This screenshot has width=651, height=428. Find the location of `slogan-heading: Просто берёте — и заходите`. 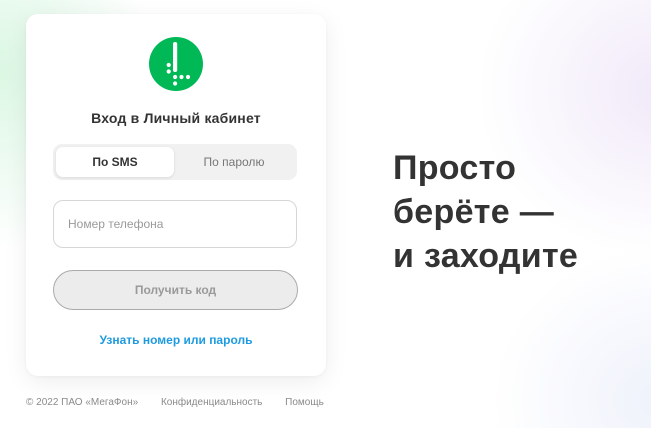

slogan-heading: Просто берёте — и заходите is located at coordinates (518, 212).